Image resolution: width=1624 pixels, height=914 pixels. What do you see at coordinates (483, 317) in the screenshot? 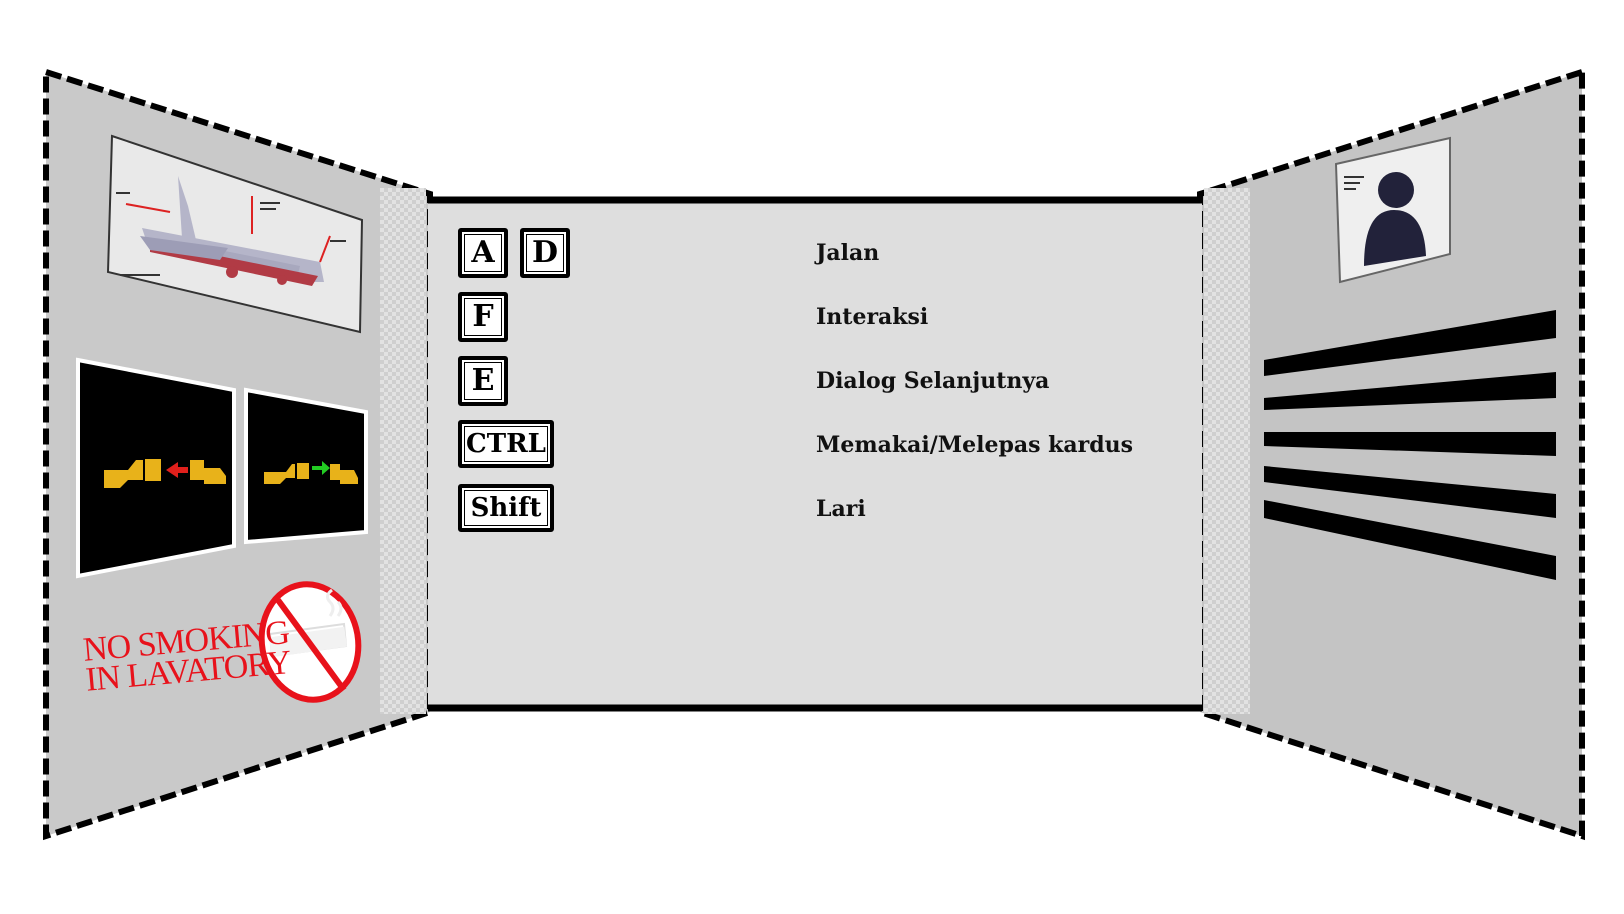
I see `key-f: F` at bounding box center [483, 317].